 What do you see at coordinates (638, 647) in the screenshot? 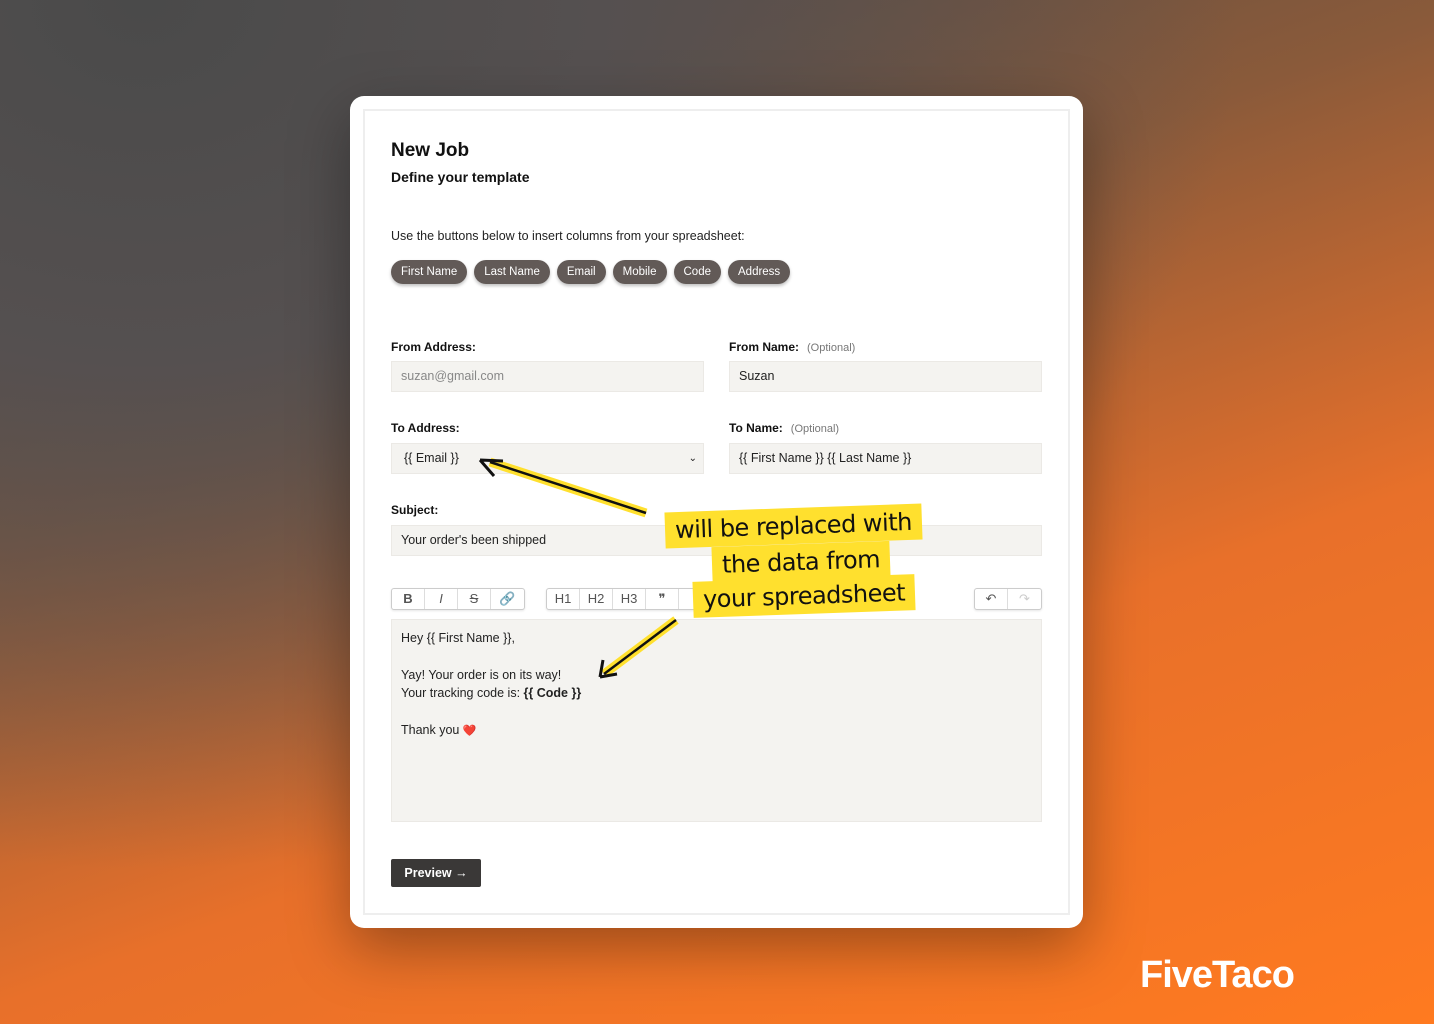
I see `arrow-to-code-icon` at bounding box center [638, 647].